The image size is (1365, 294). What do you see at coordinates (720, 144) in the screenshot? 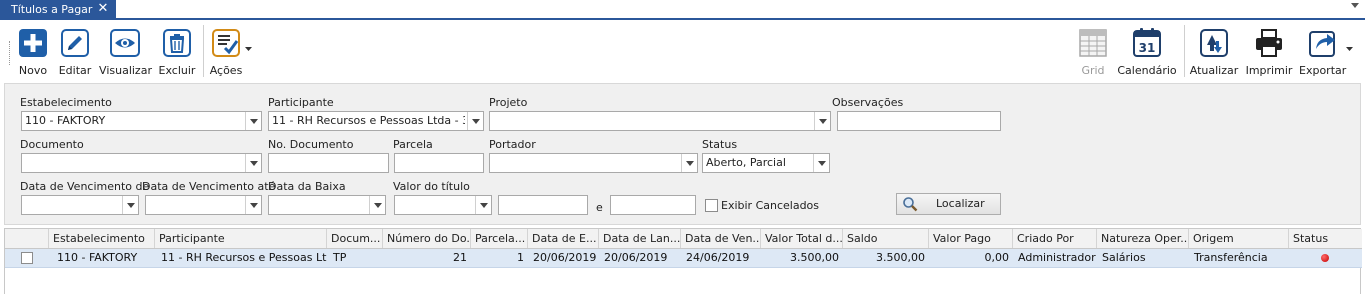
I see `status-label: Status` at bounding box center [720, 144].